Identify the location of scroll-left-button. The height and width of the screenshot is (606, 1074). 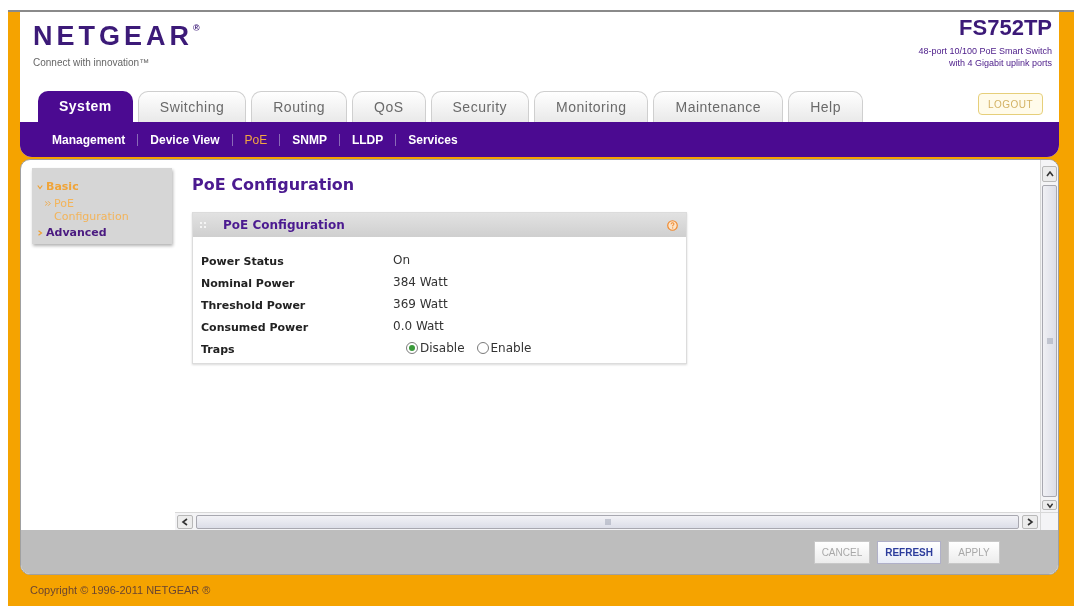
(185, 521).